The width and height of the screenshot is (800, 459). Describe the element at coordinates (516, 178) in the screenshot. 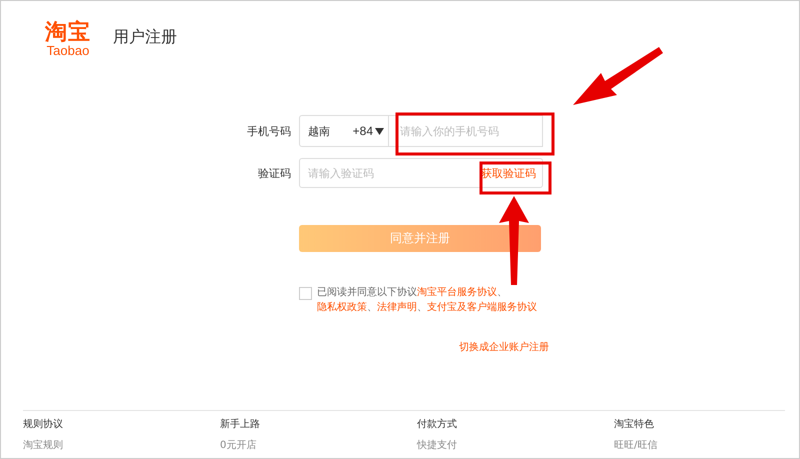

I see `highlight-frame` at that location.